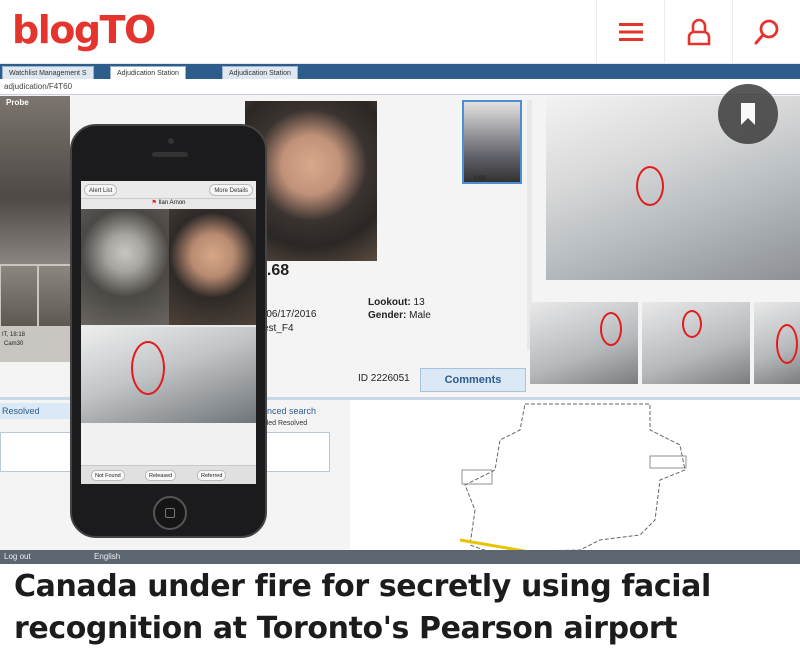 This screenshot has width=800, height=667. I want to click on thumbnail, so click(19, 296).